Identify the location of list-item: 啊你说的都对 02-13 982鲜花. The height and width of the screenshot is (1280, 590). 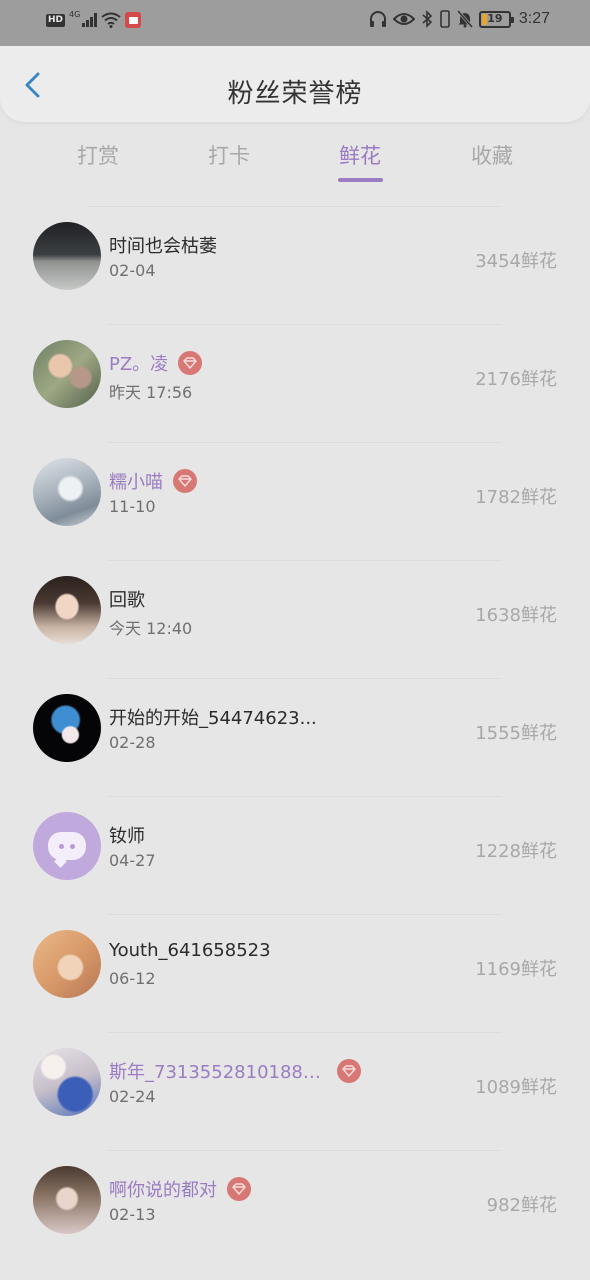
(295, 1201).